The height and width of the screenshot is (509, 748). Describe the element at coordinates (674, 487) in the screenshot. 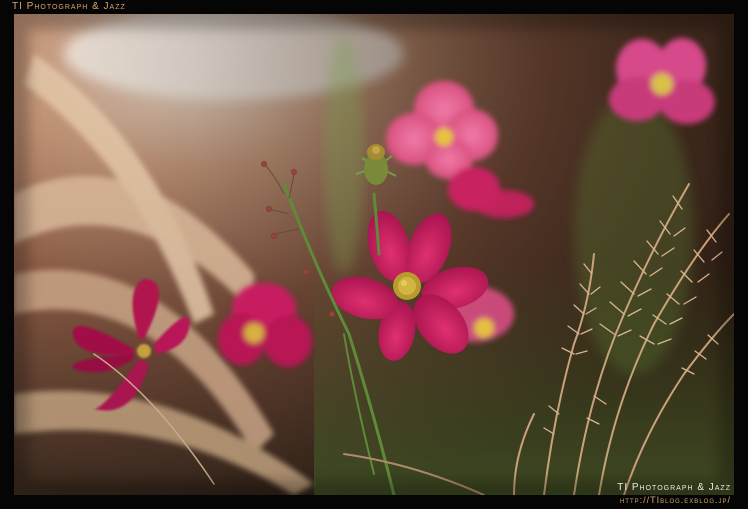

I see `watermark-bottom-right: TI Photograph & Jazz` at that location.